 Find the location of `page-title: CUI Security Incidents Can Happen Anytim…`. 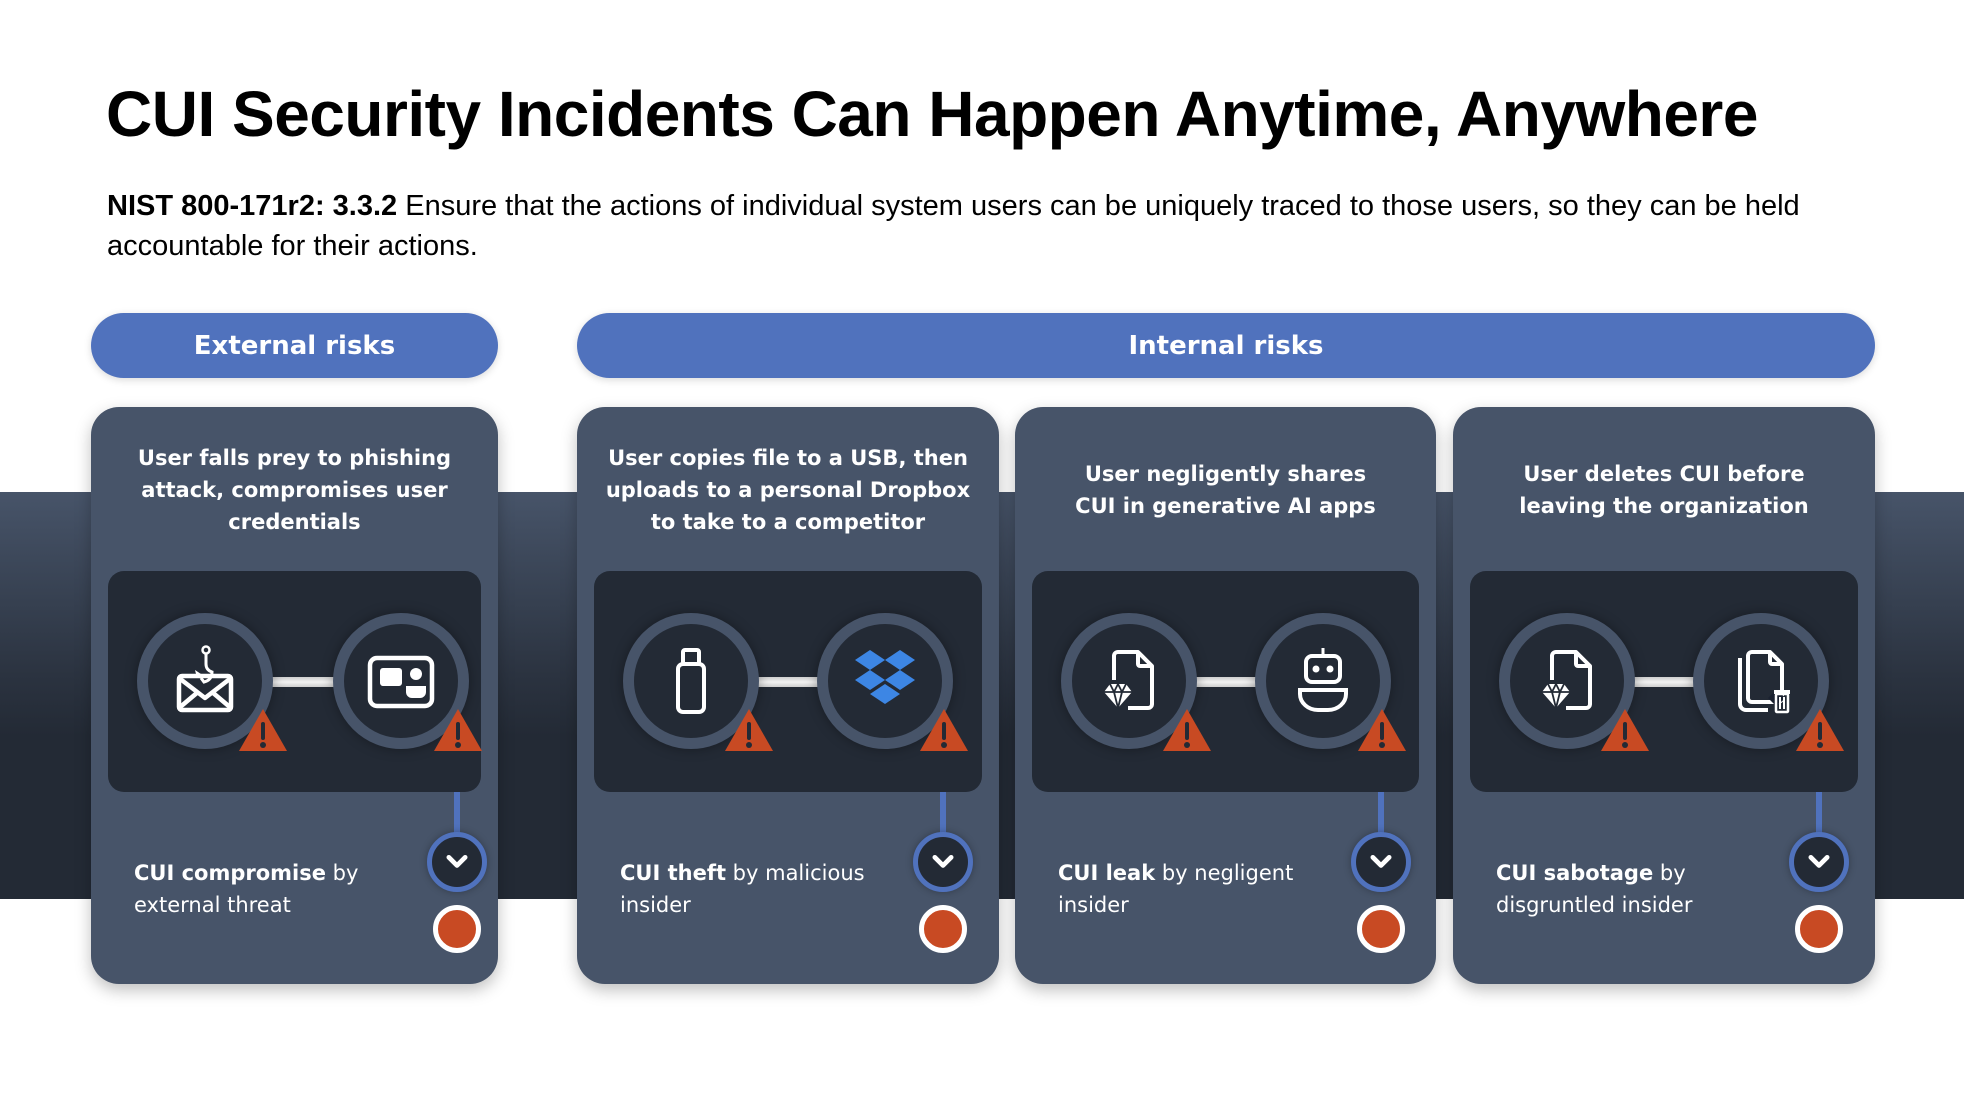

page-title: CUI Security Incidents Can Happen Anytim… is located at coordinates (932, 114).